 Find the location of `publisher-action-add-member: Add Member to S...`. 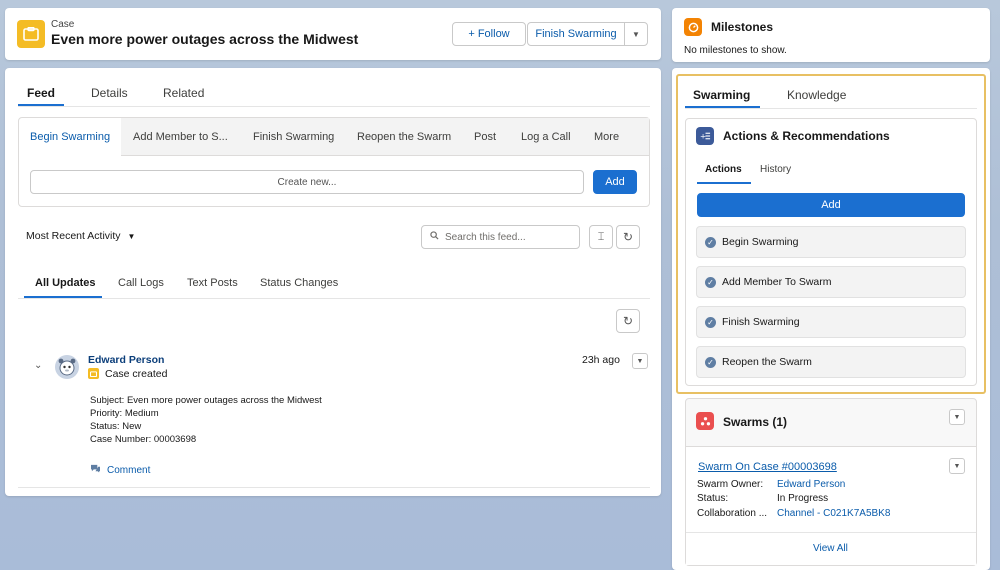

publisher-action-add-member: Add Member to S... is located at coordinates (180, 137).